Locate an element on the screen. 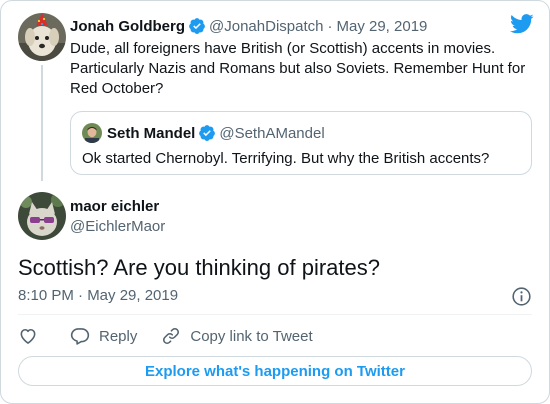  reply-bubble-icon is located at coordinates (80, 336).